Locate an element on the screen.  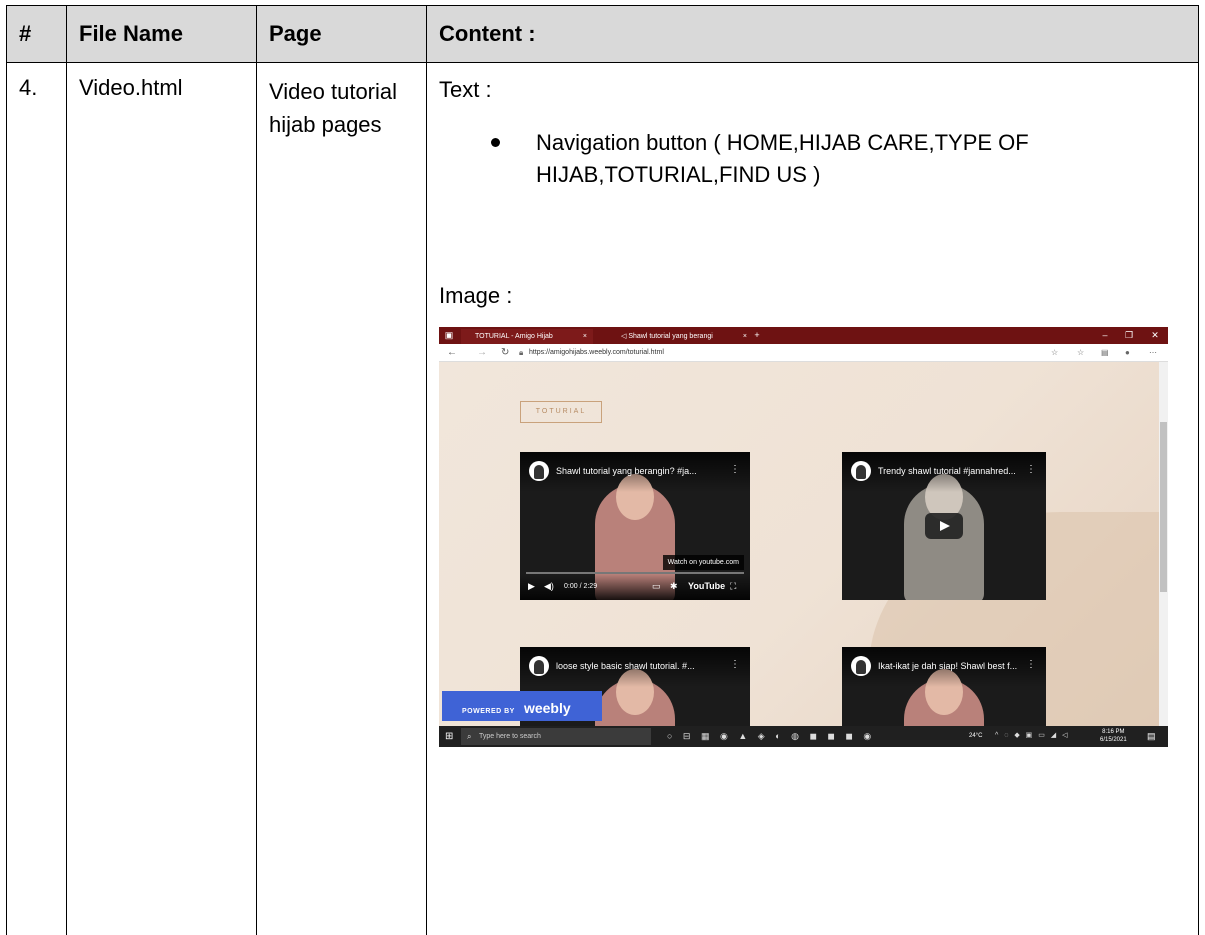
image-heading: Image : is located at coordinates (812, 296).